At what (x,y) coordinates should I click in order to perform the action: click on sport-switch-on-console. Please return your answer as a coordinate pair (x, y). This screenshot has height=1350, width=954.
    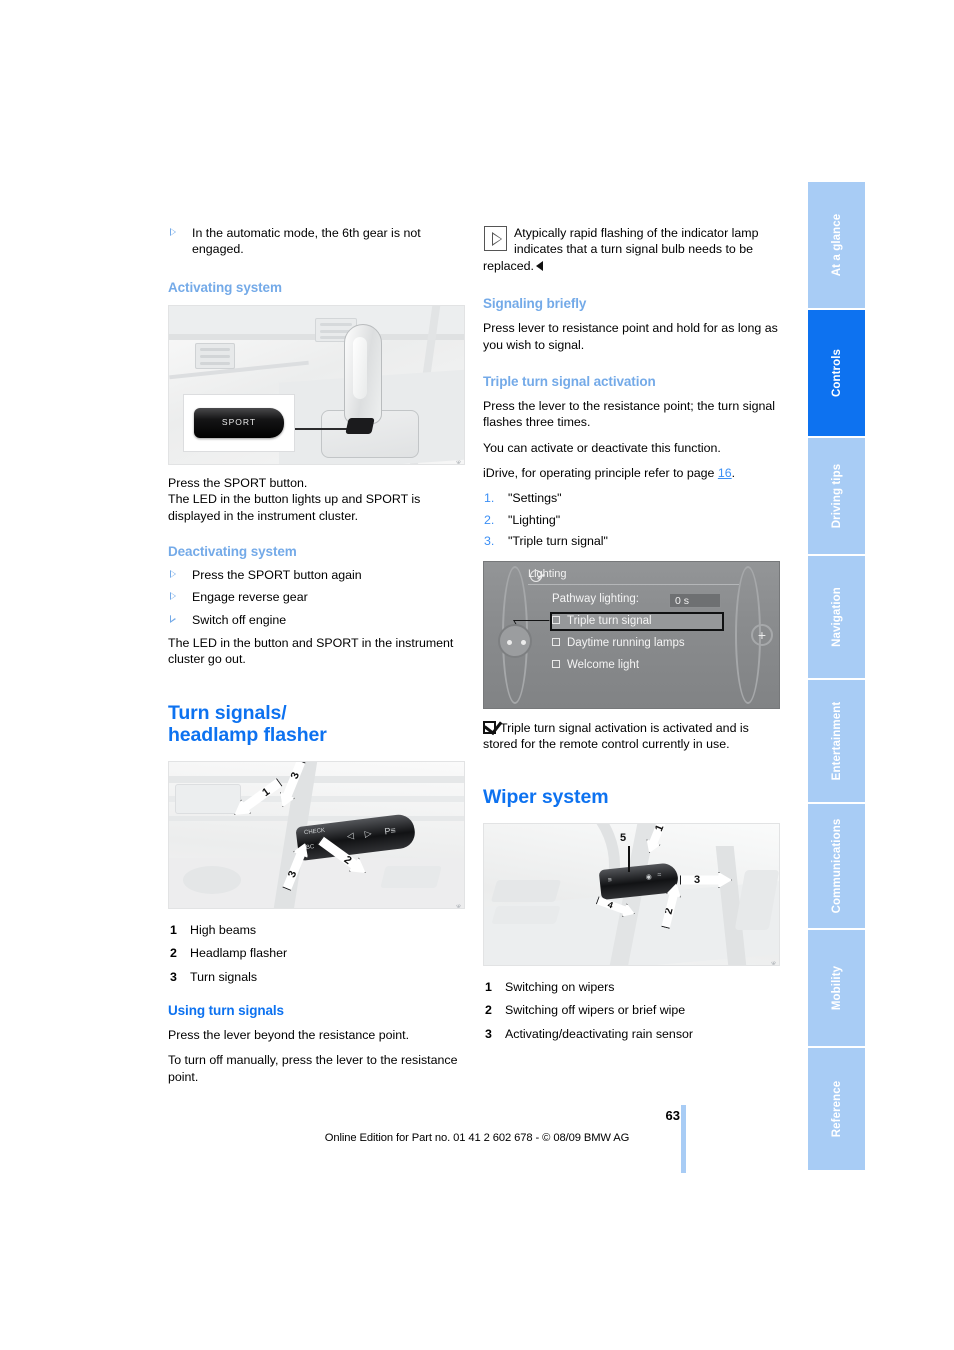
    Looking at the image, I should click on (360, 425).